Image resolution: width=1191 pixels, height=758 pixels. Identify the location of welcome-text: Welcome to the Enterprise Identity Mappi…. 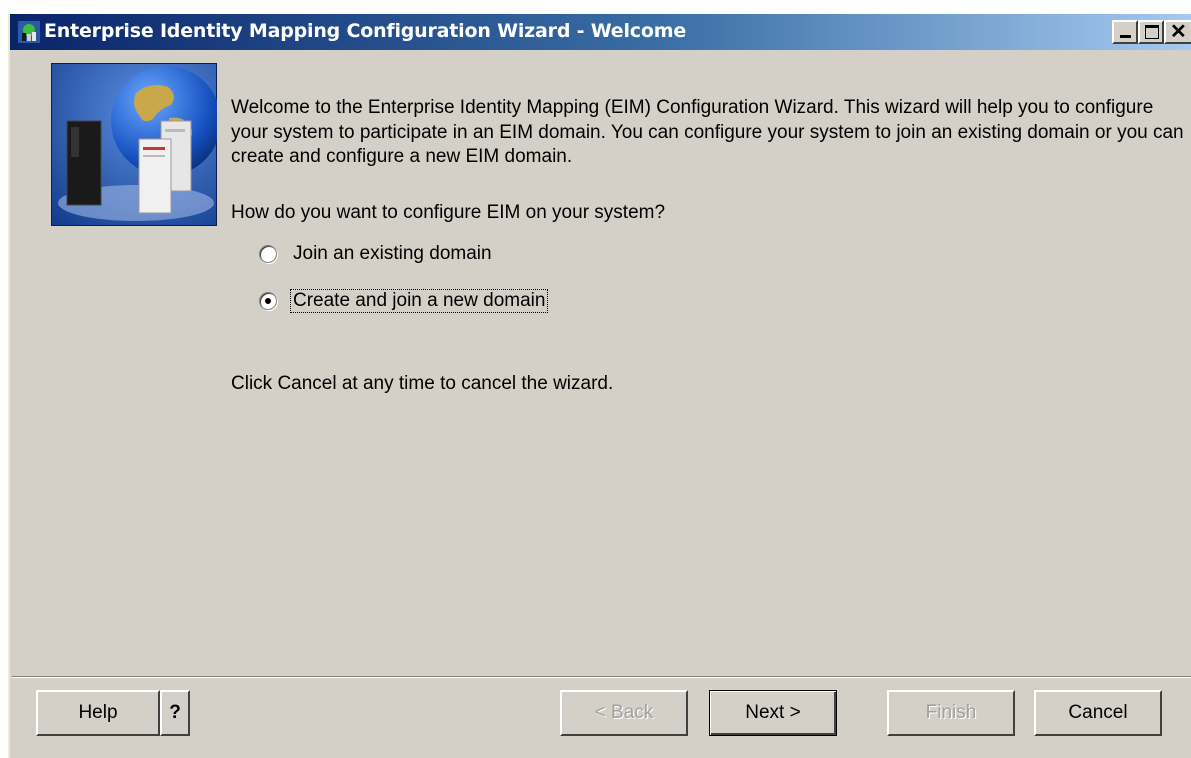
(707, 132).